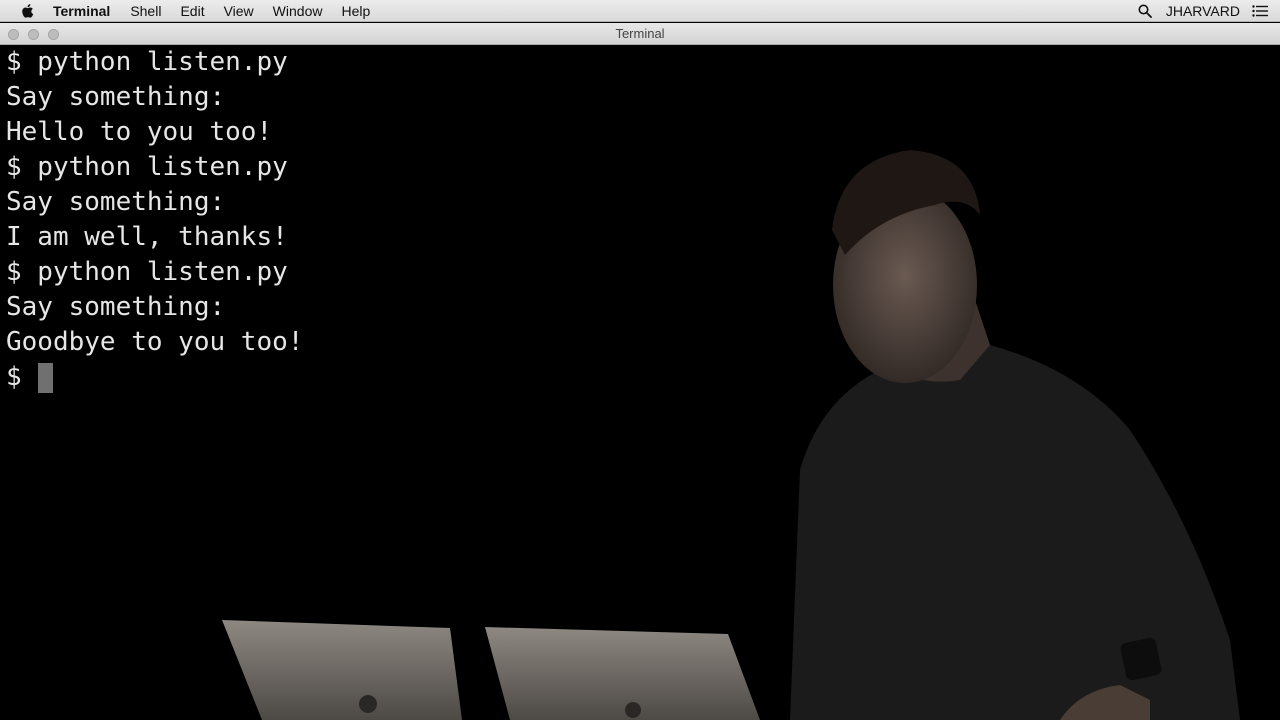 Image resolution: width=1280 pixels, height=720 pixels. I want to click on terminal-line: I am well, thanks!, so click(147, 237).